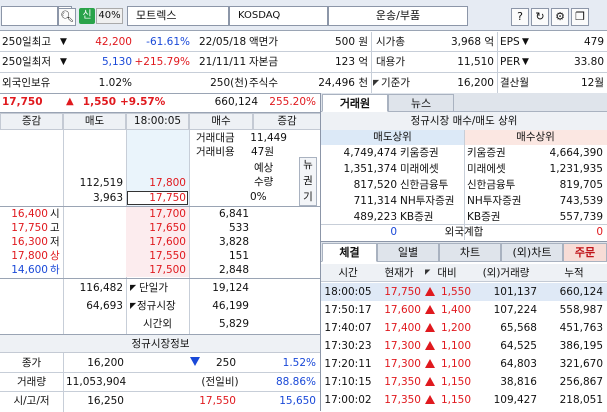  What do you see at coordinates (348, 346) in the screenshot?
I see `trade-time: 17:30:23` at bounding box center [348, 346].